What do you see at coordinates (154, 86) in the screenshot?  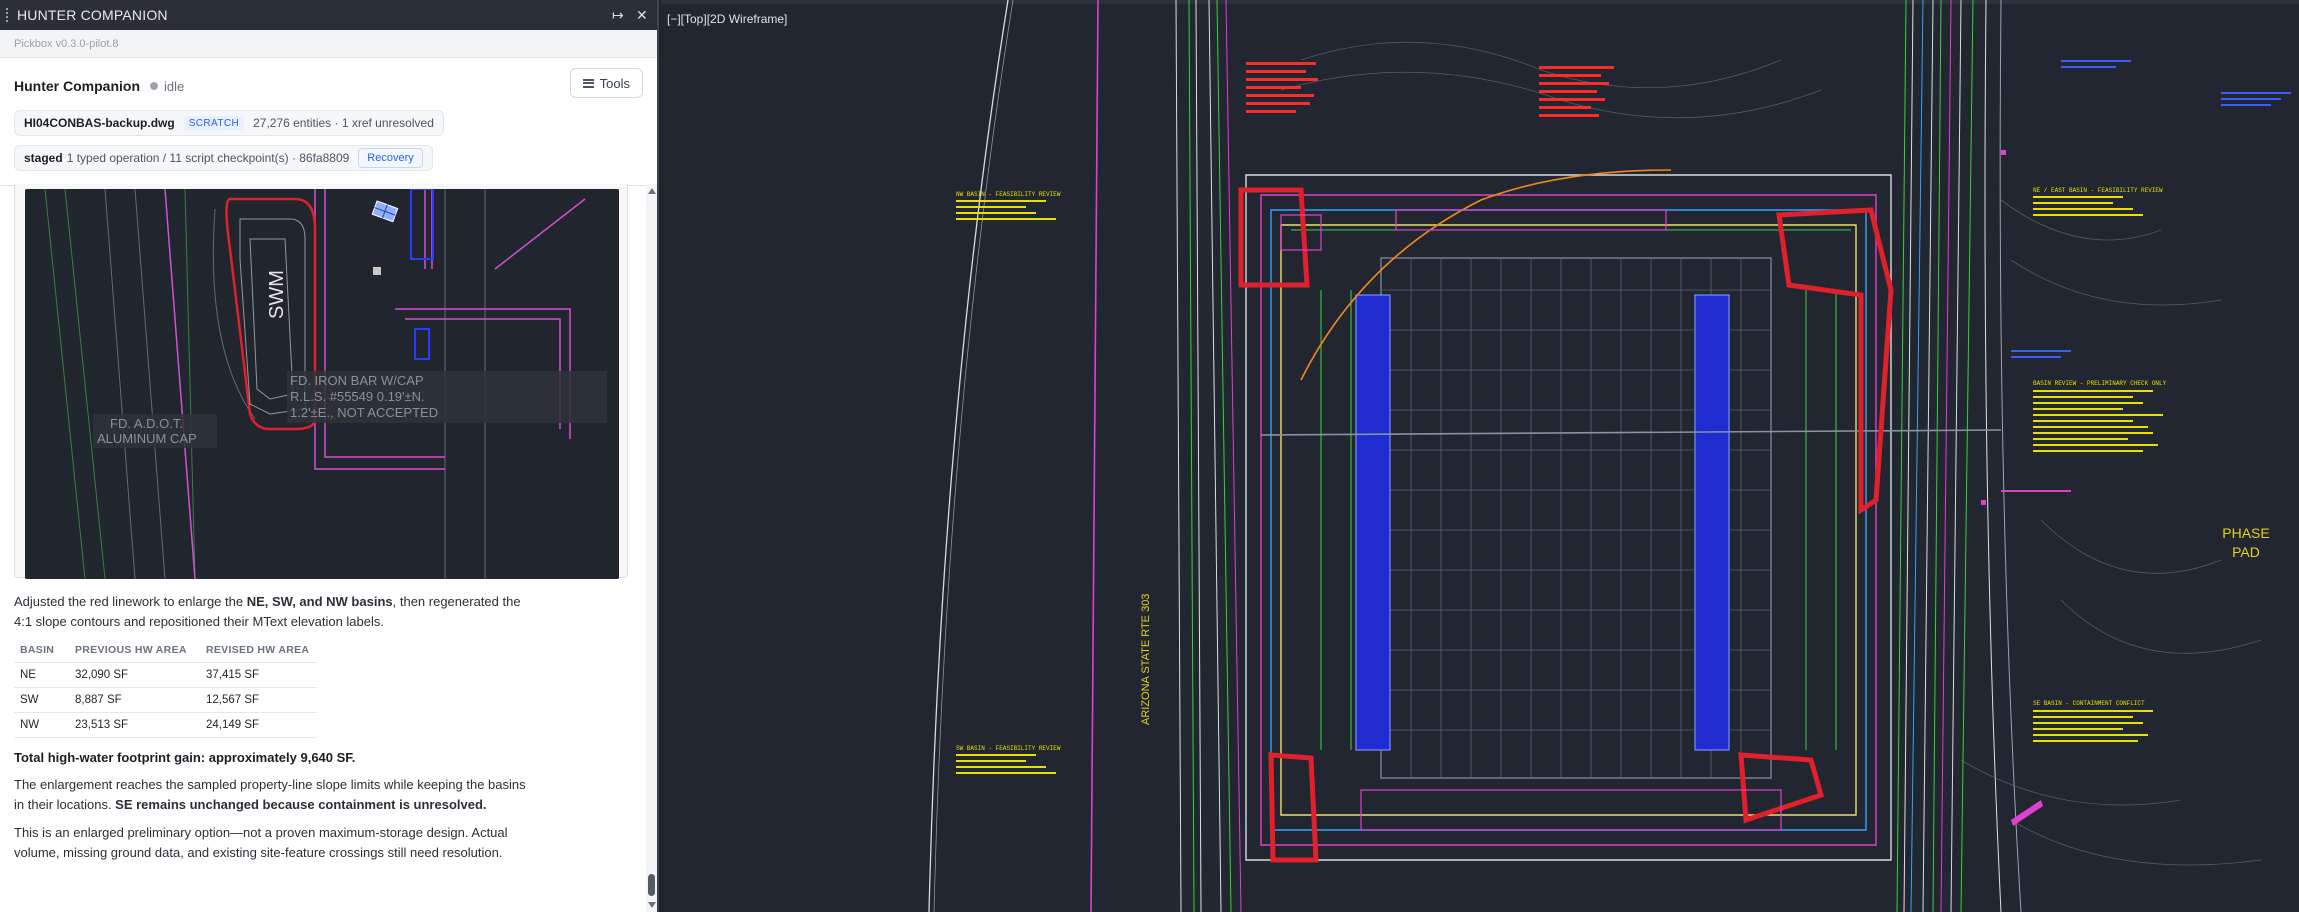 I see `status-dot-icon` at bounding box center [154, 86].